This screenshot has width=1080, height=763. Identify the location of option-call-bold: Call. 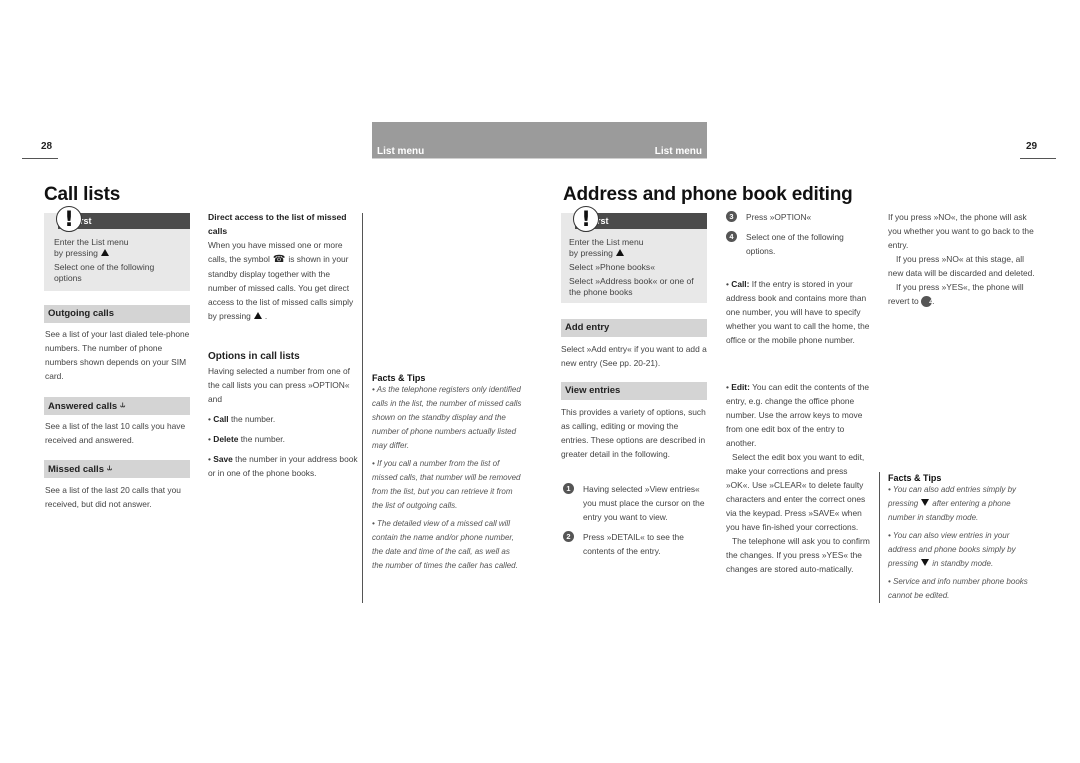
(221, 419).